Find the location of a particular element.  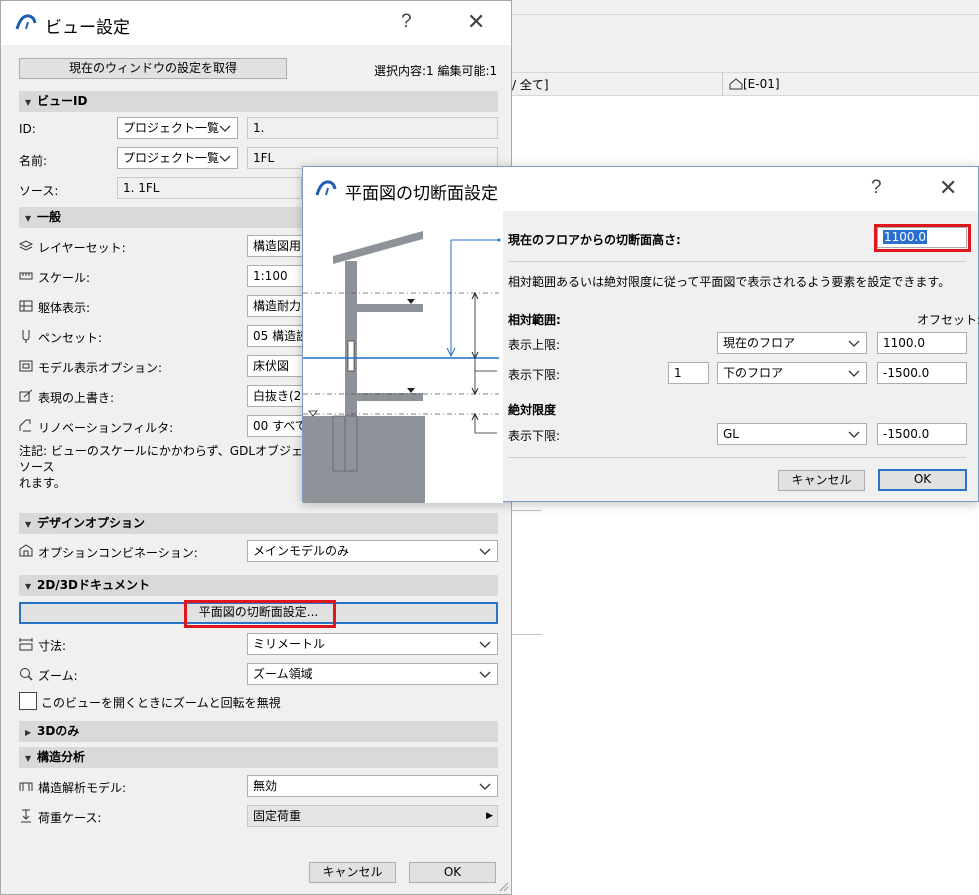

dimension-icon is located at coordinates (26, 644).